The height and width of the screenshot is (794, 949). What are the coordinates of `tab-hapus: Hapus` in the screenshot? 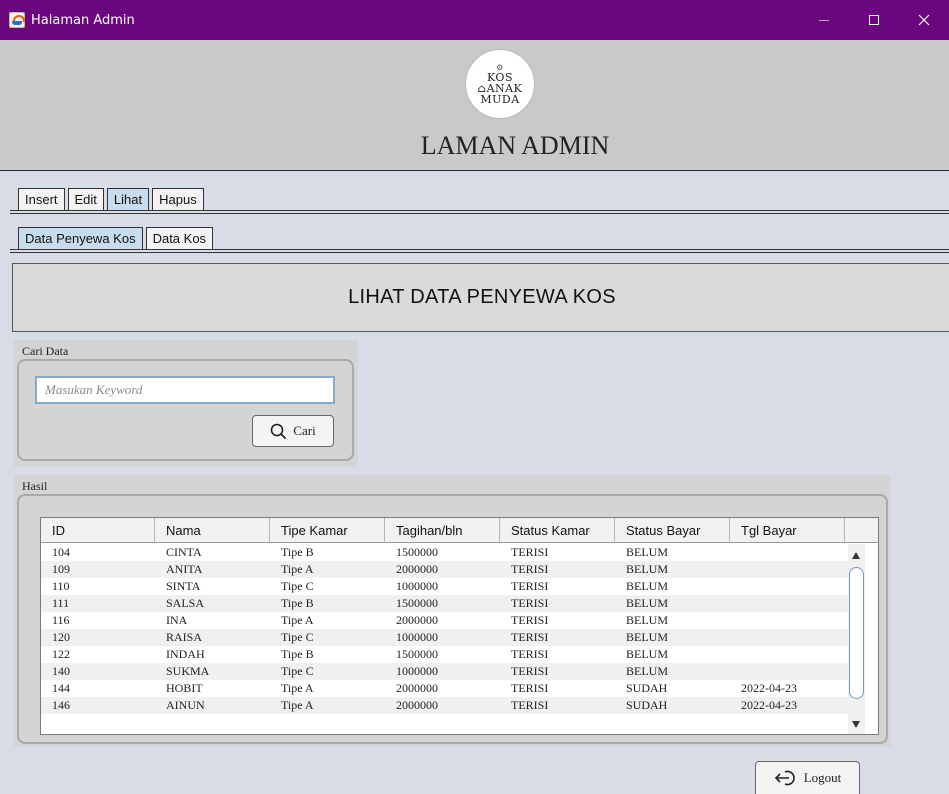 It's located at (178, 199).